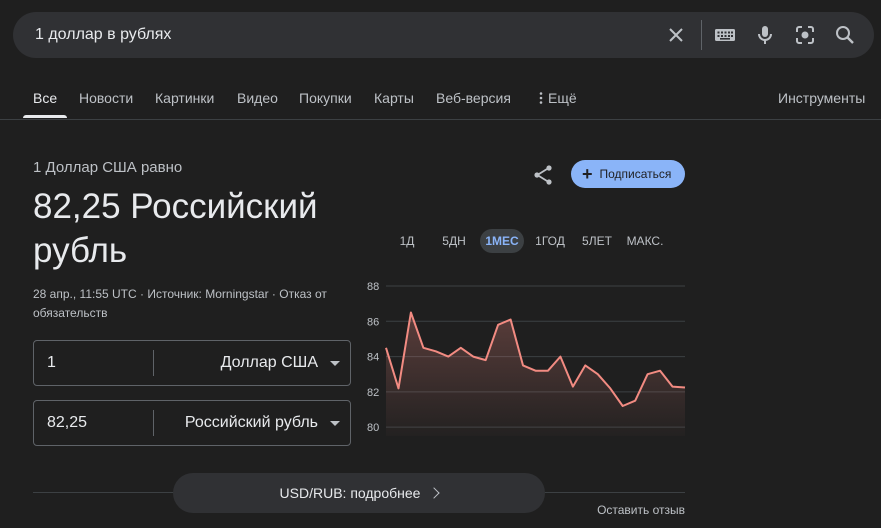  Describe the element at coordinates (335, 35) in the screenshot. I see `search-input` at that location.